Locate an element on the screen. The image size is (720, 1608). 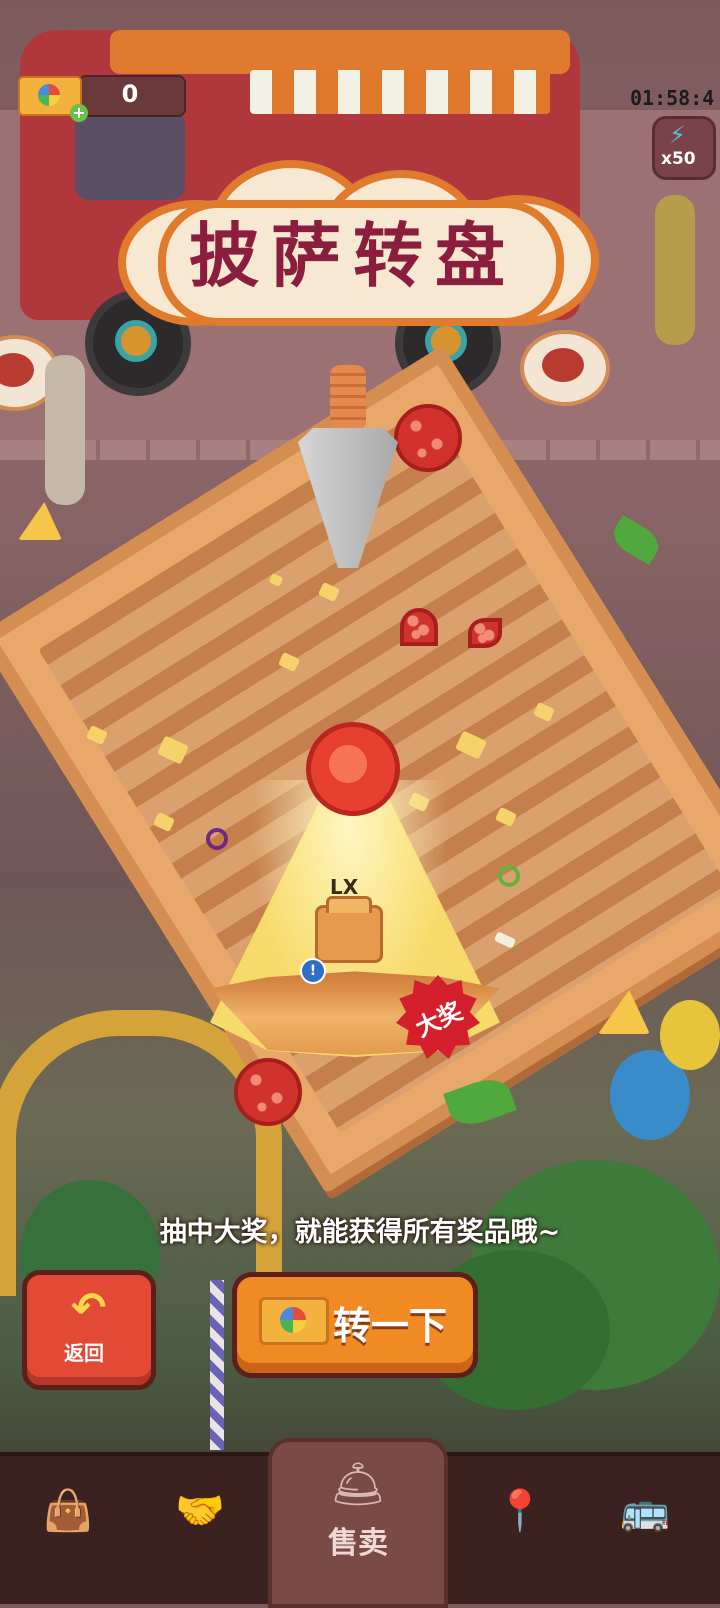
knife-handle is located at coordinates (348, 398).